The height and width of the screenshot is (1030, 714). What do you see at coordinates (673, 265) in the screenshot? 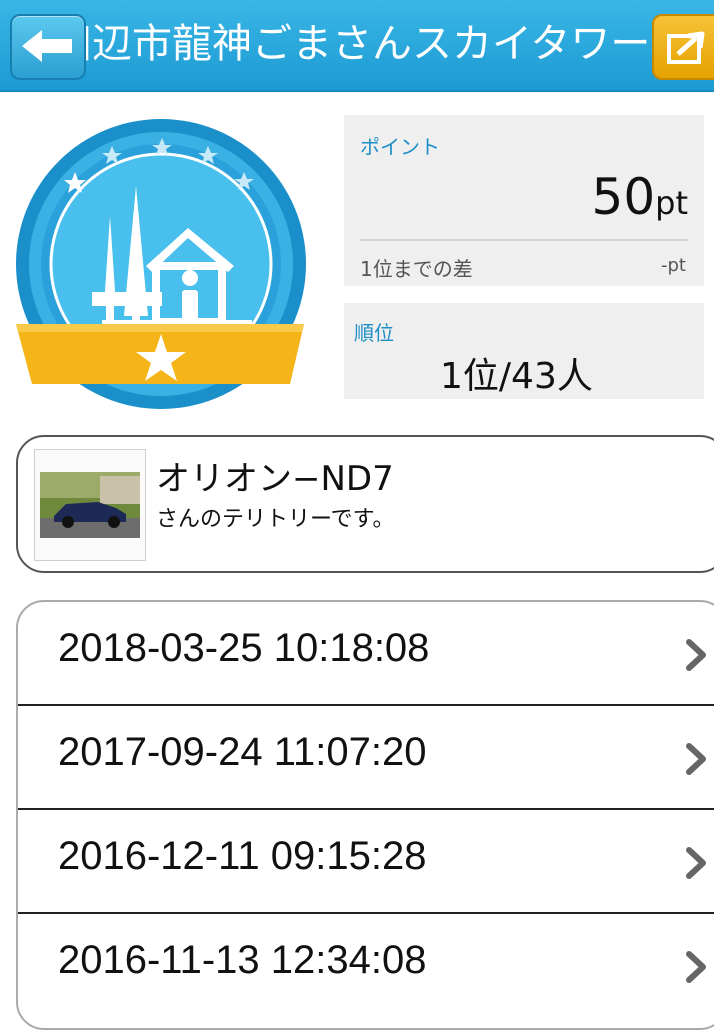
I see `diff-value: -pt` at bounding box center [673, 265].